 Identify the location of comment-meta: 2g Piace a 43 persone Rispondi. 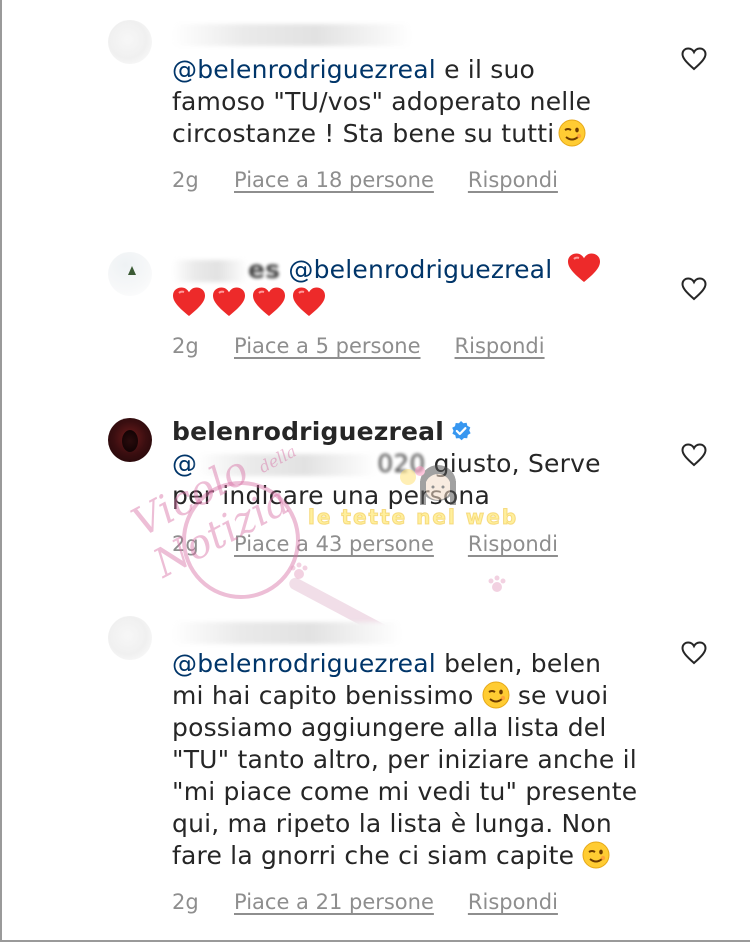
(365, 544).